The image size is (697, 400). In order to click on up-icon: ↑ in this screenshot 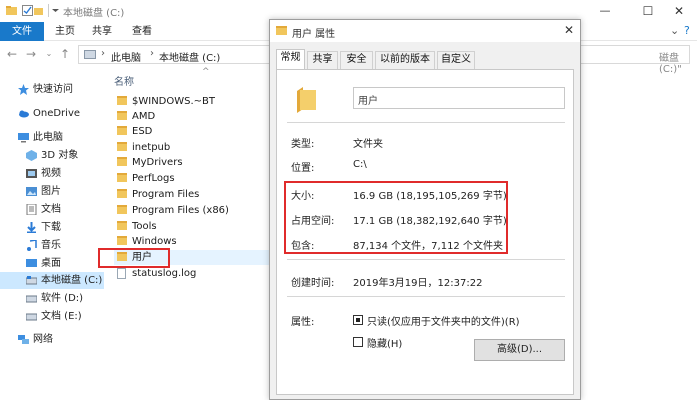, I will do `click(65, 54)`.